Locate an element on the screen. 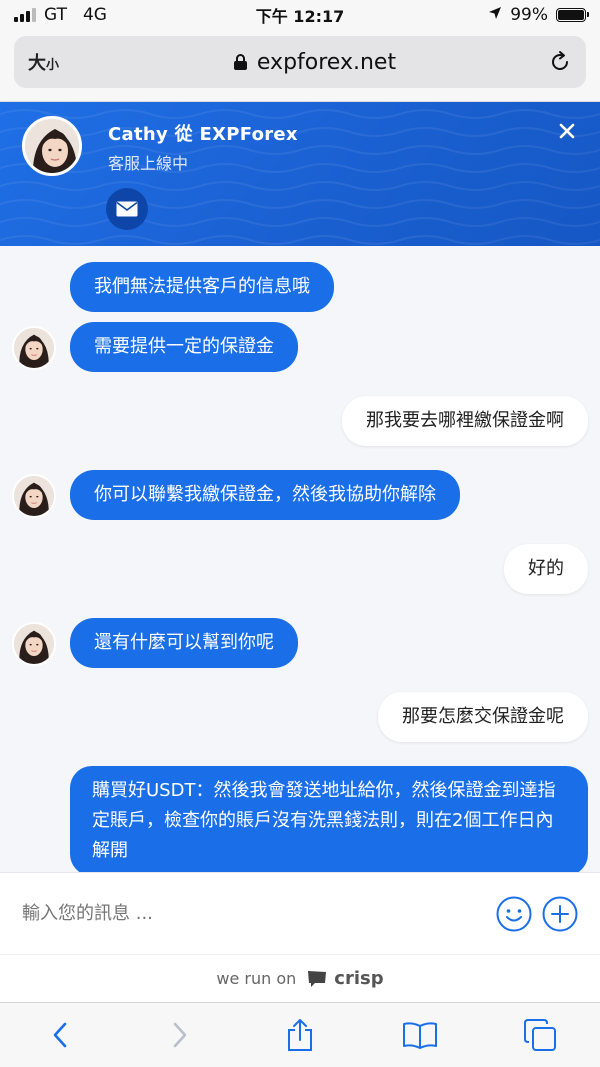 This screenshot has width=600, height=1067. browser-toolbar is located at coordinates (300, 1034).